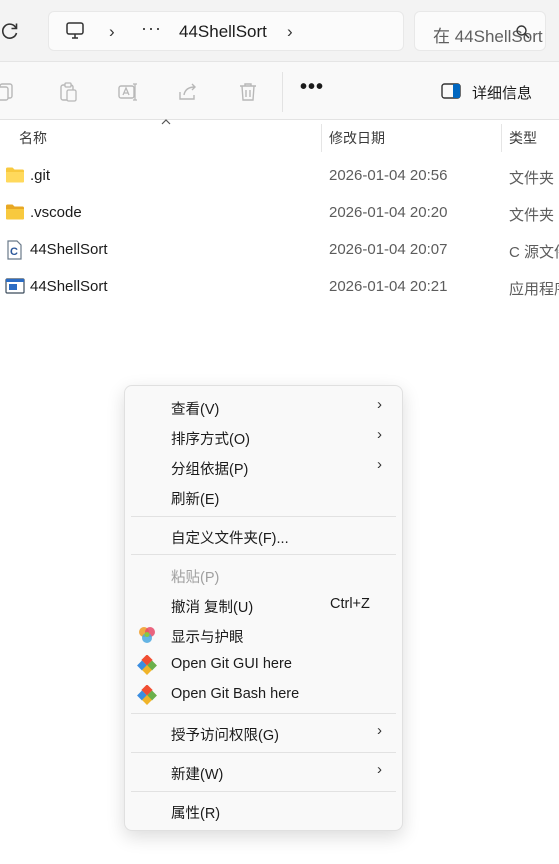 Image resolution: width=559 pixels, height=864 pixels. What do you see at coordinates (56, 212) in the screenshot?
I see `file-name: .vscode` at bounding box center [56, 212].